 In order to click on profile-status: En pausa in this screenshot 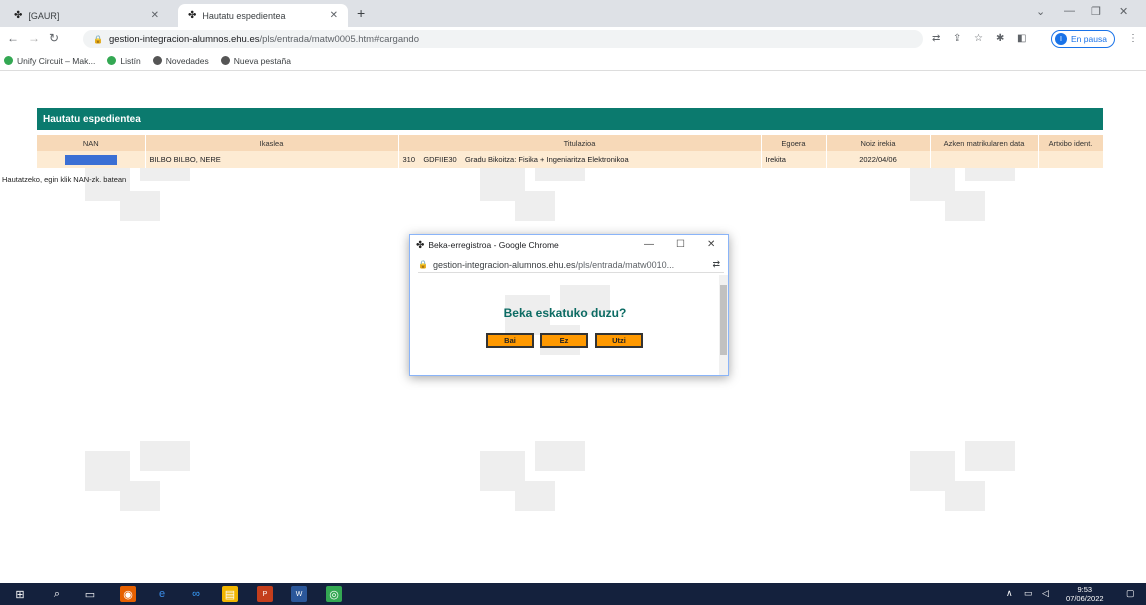, I will do `click(1089, 39)`.